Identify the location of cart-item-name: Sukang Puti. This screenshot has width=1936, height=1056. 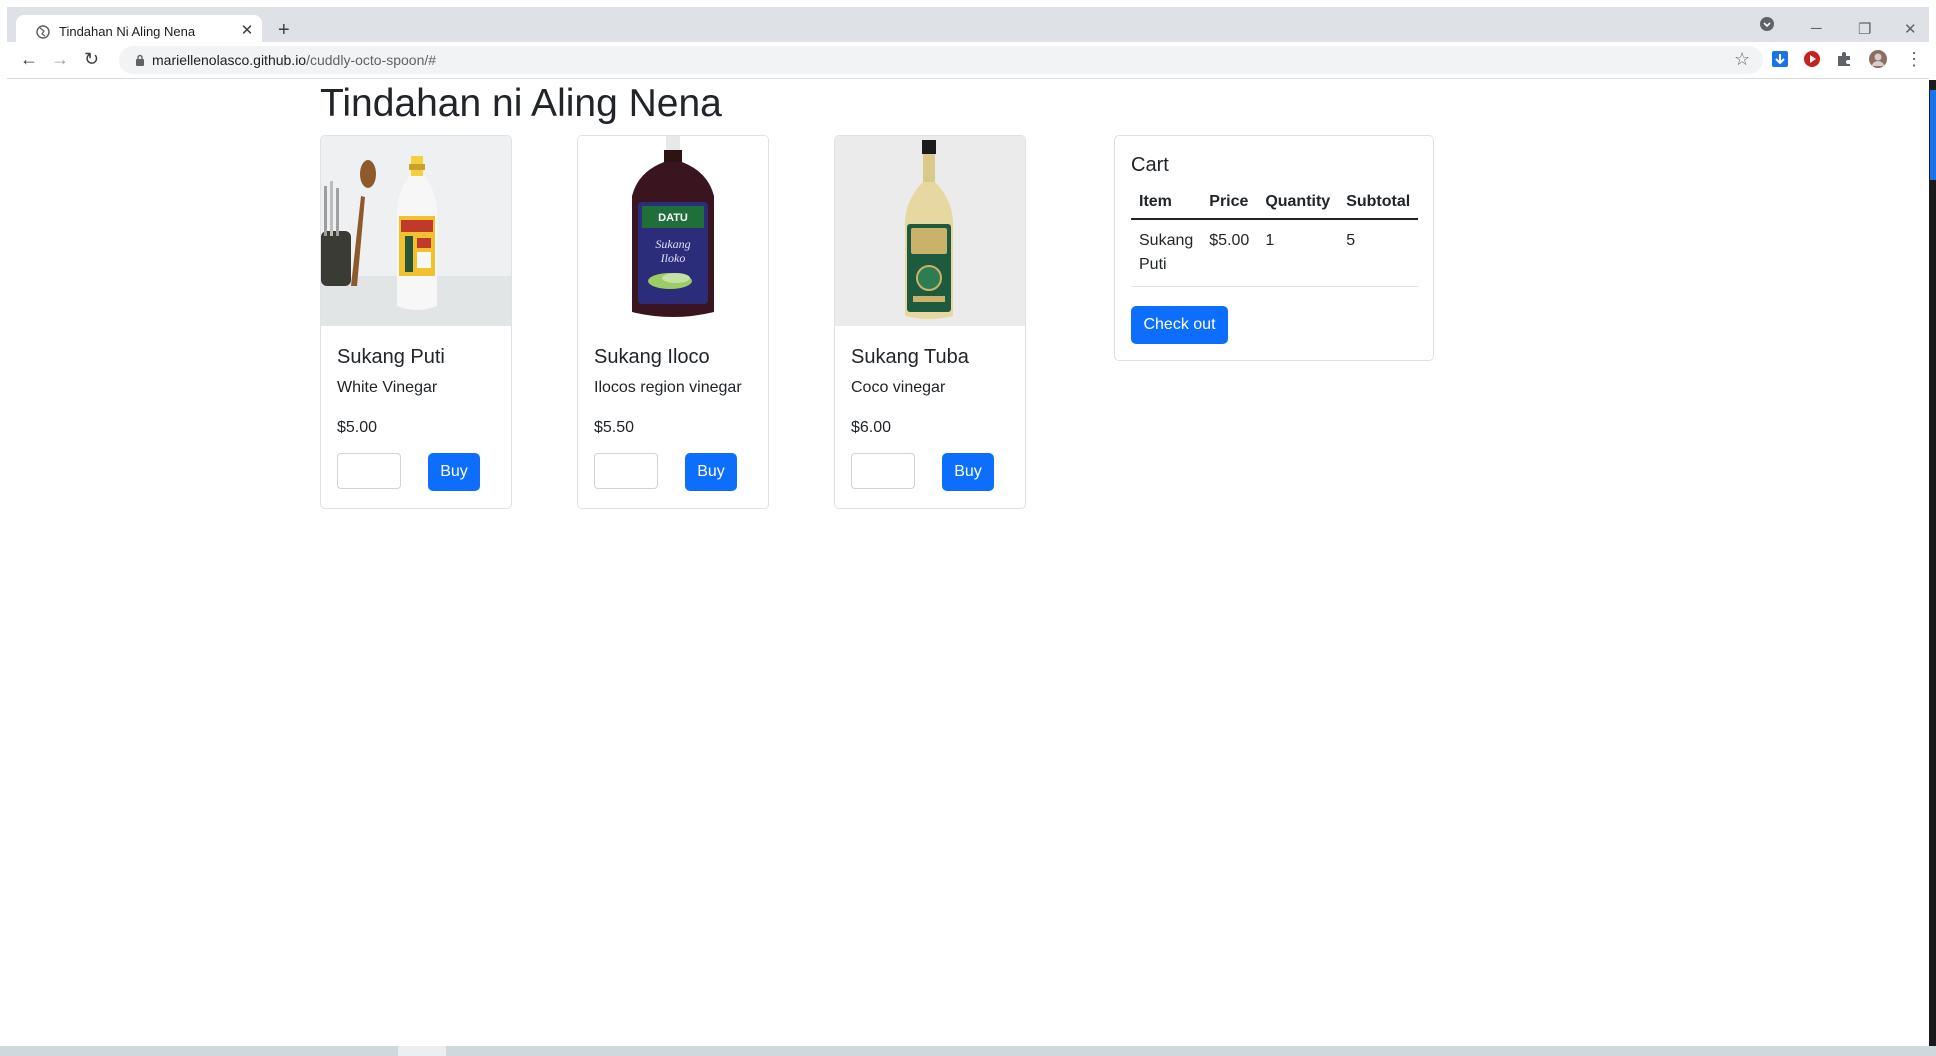
(1166, 253).